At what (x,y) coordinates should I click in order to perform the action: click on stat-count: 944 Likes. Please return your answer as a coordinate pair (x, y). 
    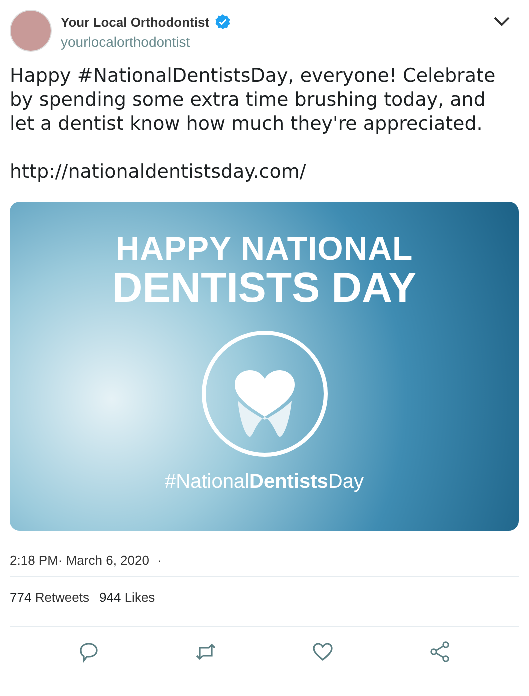
    Looking at the image, I should click on (128, 597).